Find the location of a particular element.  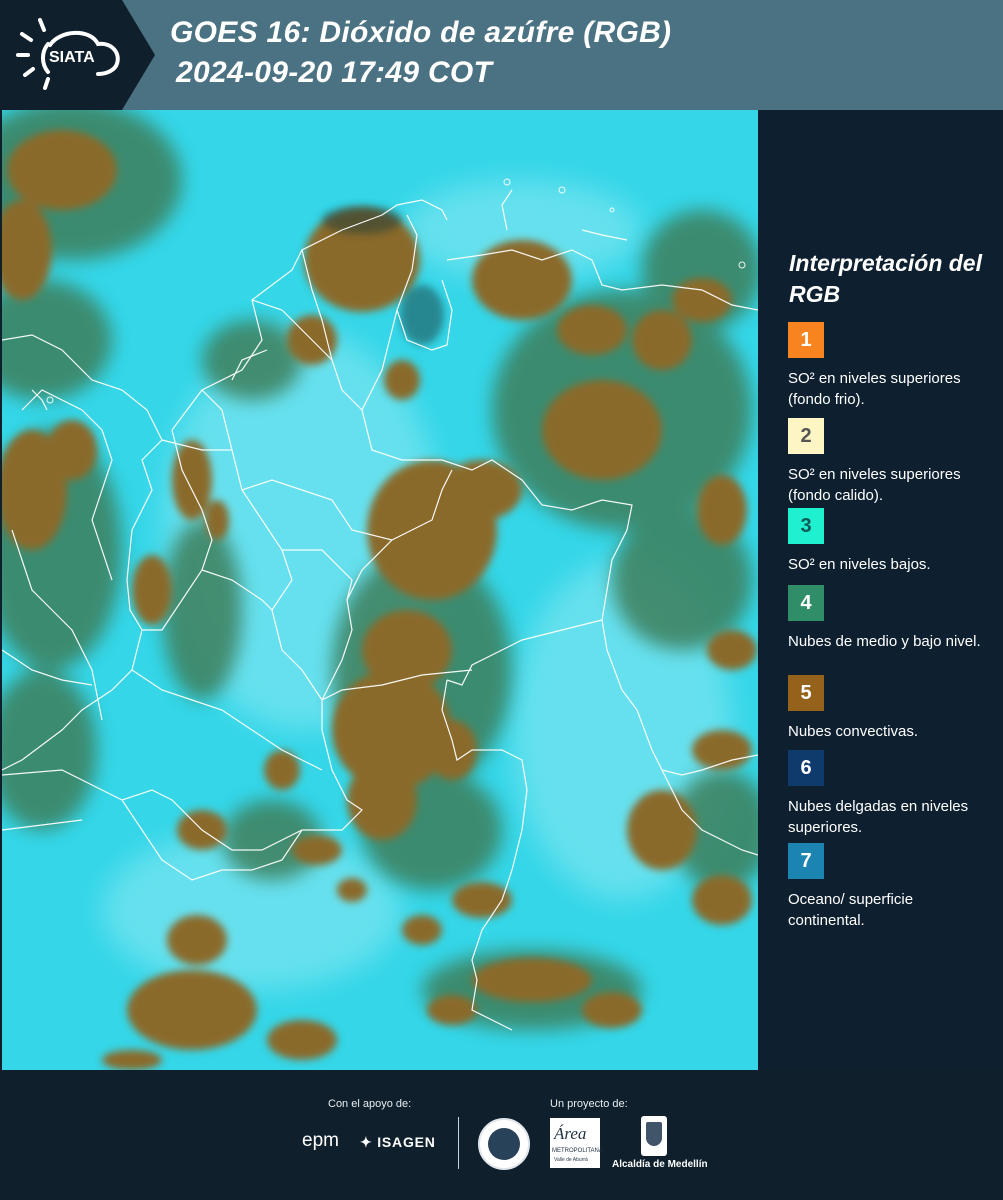

epm-logo-text: epm is located at coordinates (320, 1140).